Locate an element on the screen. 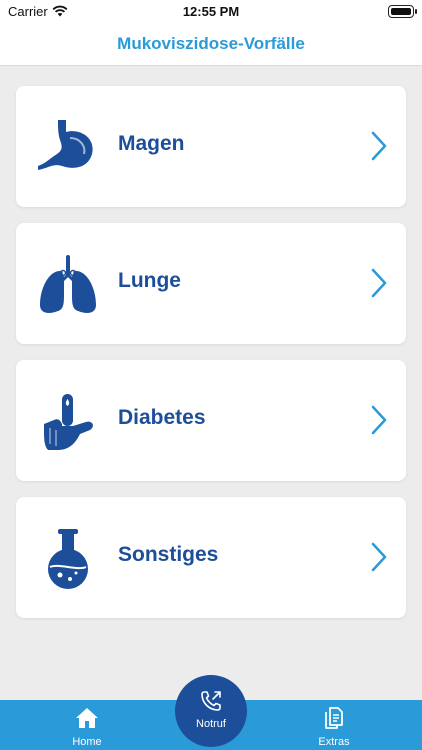  stomach-icon is located at coordinates (65, 145).